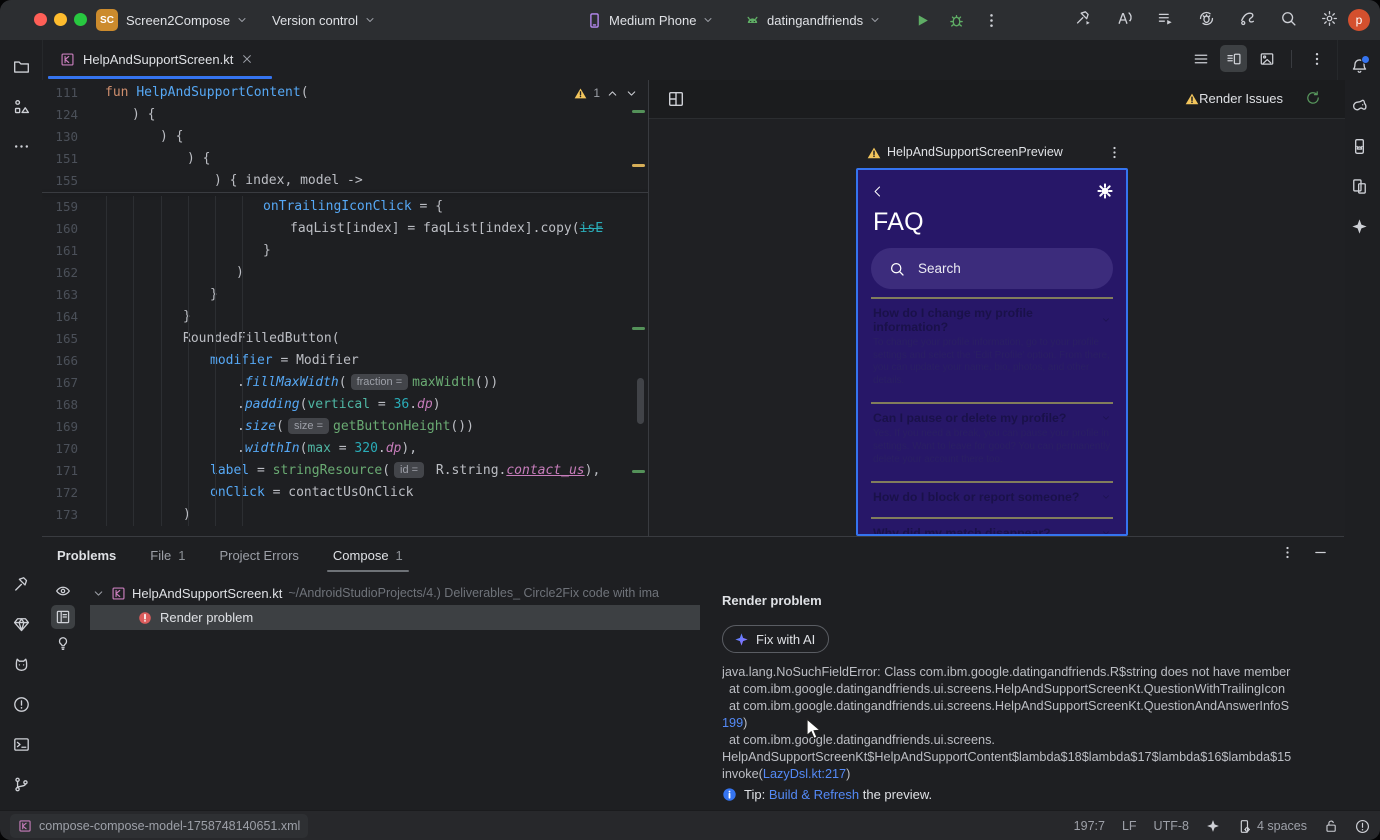  I want to click on refresh-preview-icon, so click(1313, 98).